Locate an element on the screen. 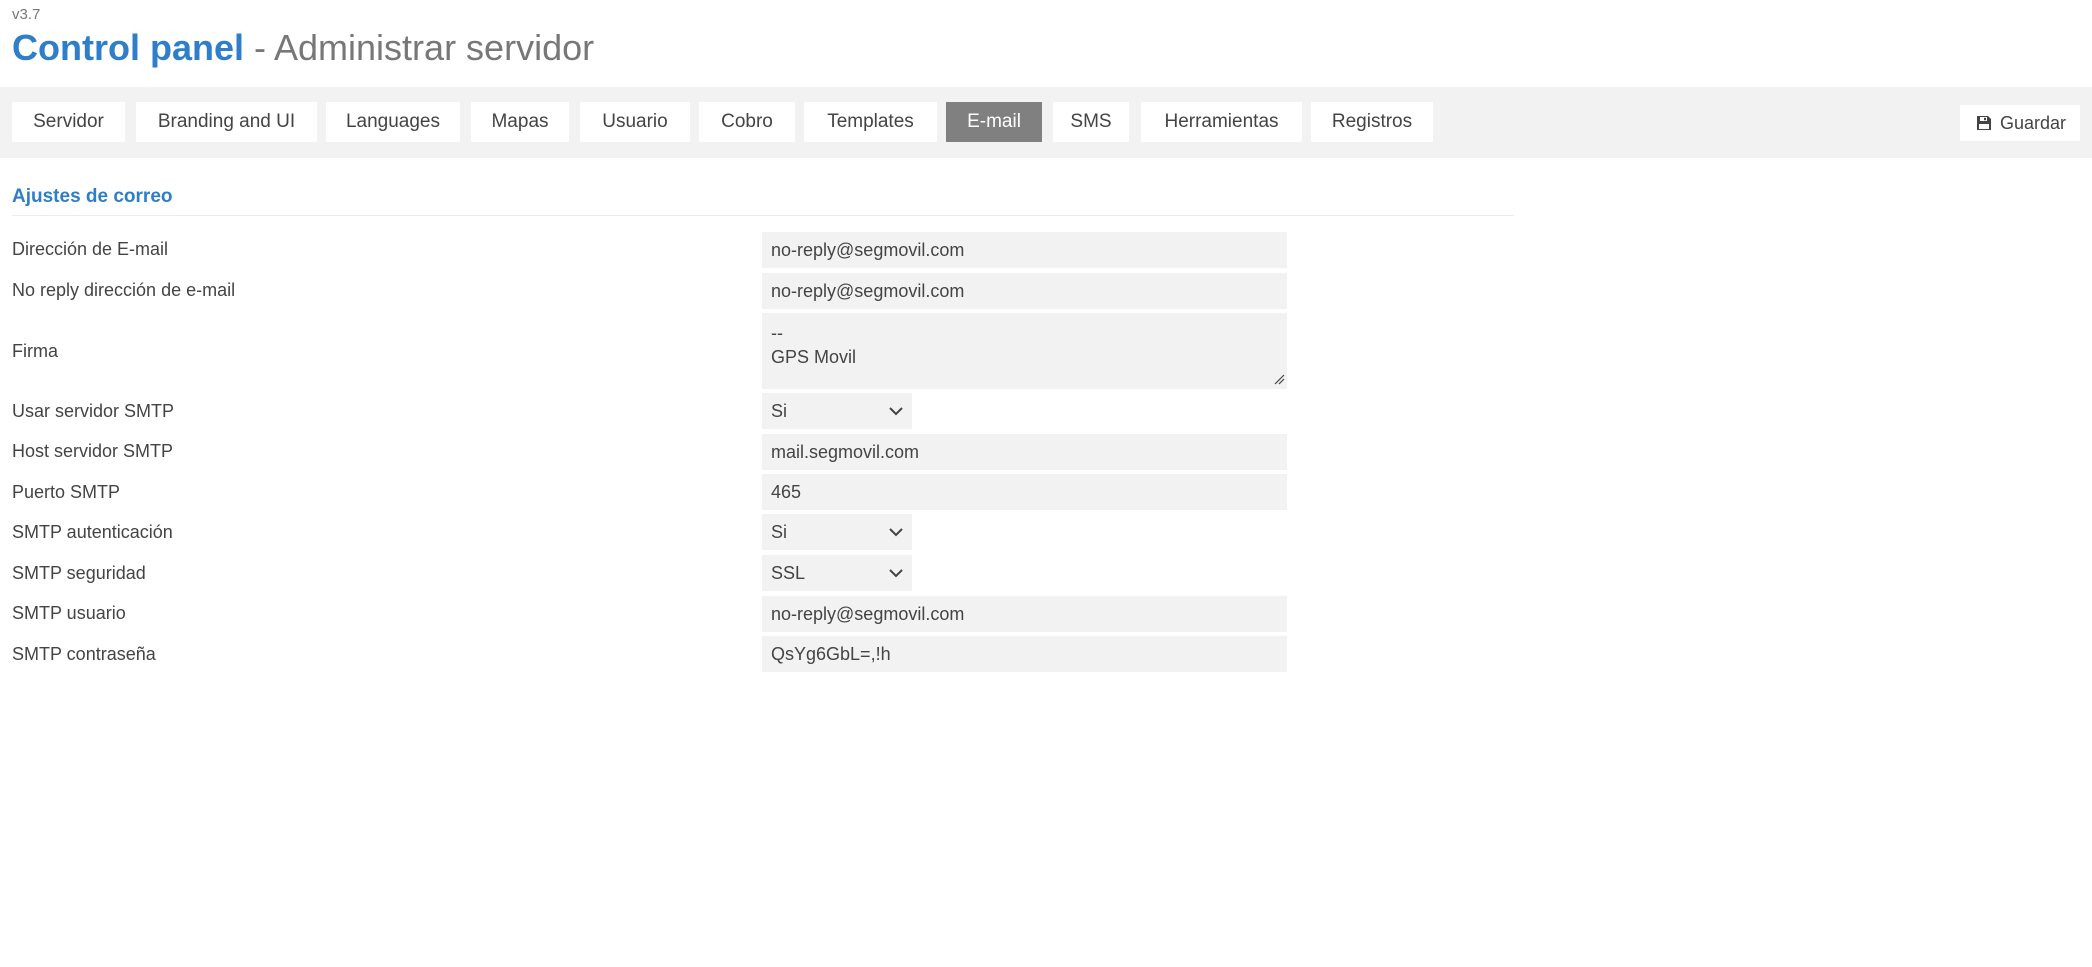  page-title: Control panel - Administrar servidor is located at coordinates (303, 48).